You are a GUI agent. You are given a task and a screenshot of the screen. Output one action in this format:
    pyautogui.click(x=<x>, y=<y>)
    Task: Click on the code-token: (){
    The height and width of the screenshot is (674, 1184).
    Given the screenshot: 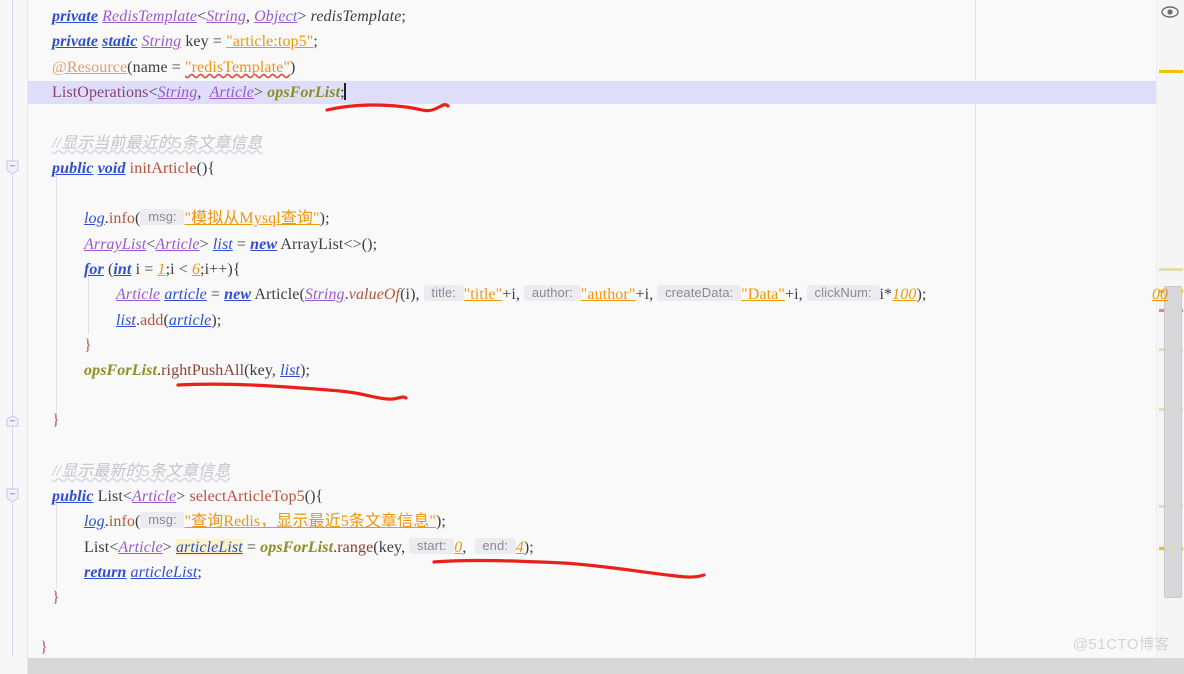 What is the action you would take?
    pyautogui.click(x=206, y=168)
    